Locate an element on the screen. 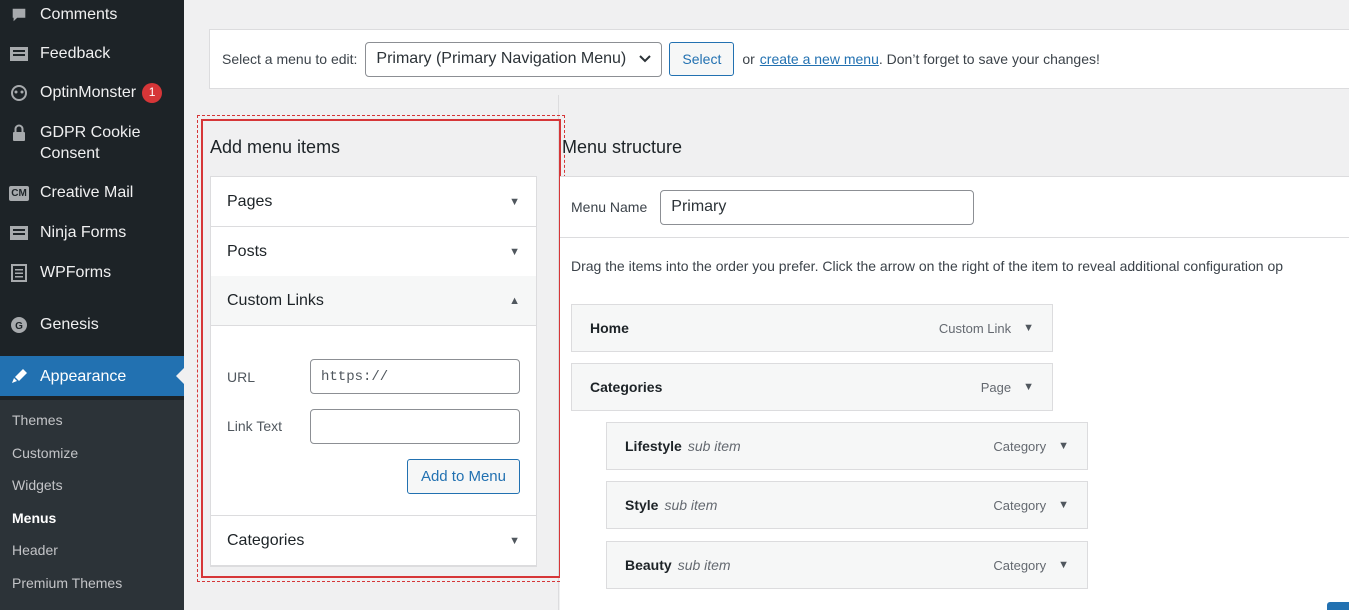 The width and height of the screenshot is (1349, 610). submenu-customize: Customize is located at coordinates (45, 453).